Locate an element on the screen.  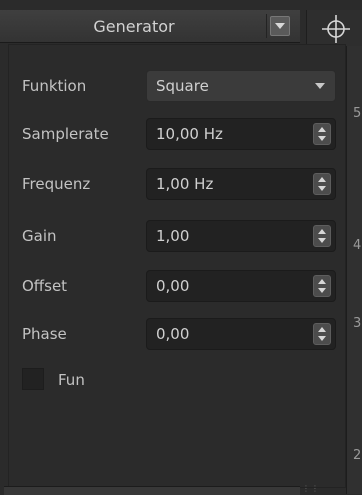
funktion-row: Funktion Square is located at coordinates (173, 86).